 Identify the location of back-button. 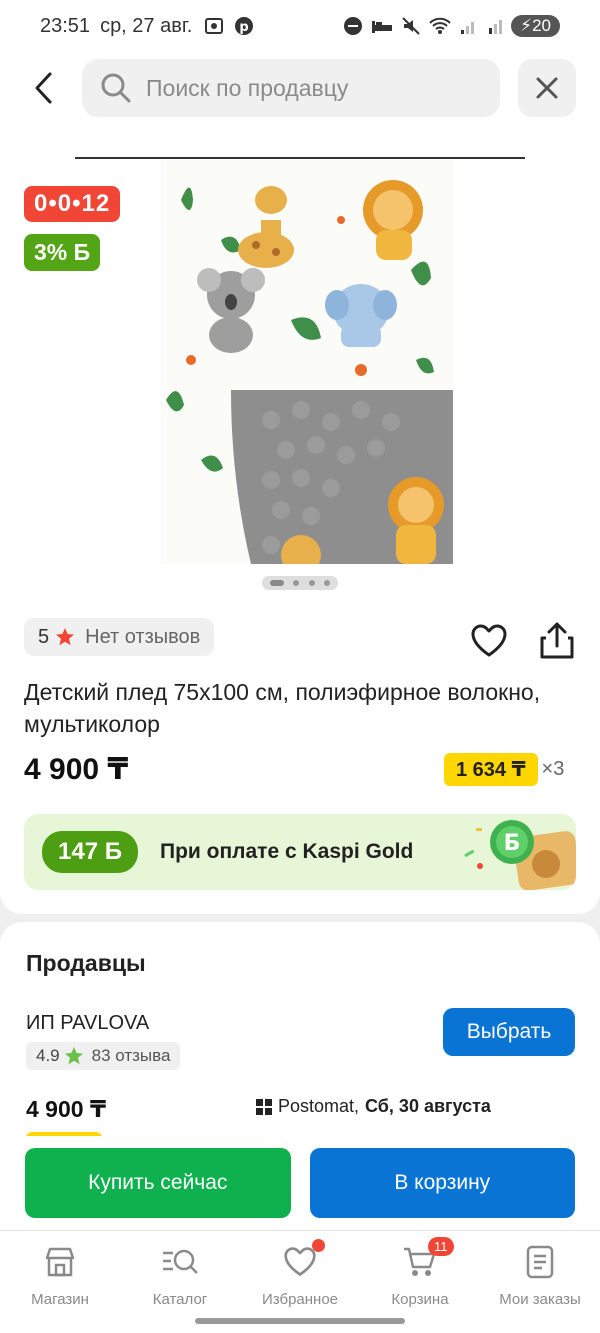
(44, 88).